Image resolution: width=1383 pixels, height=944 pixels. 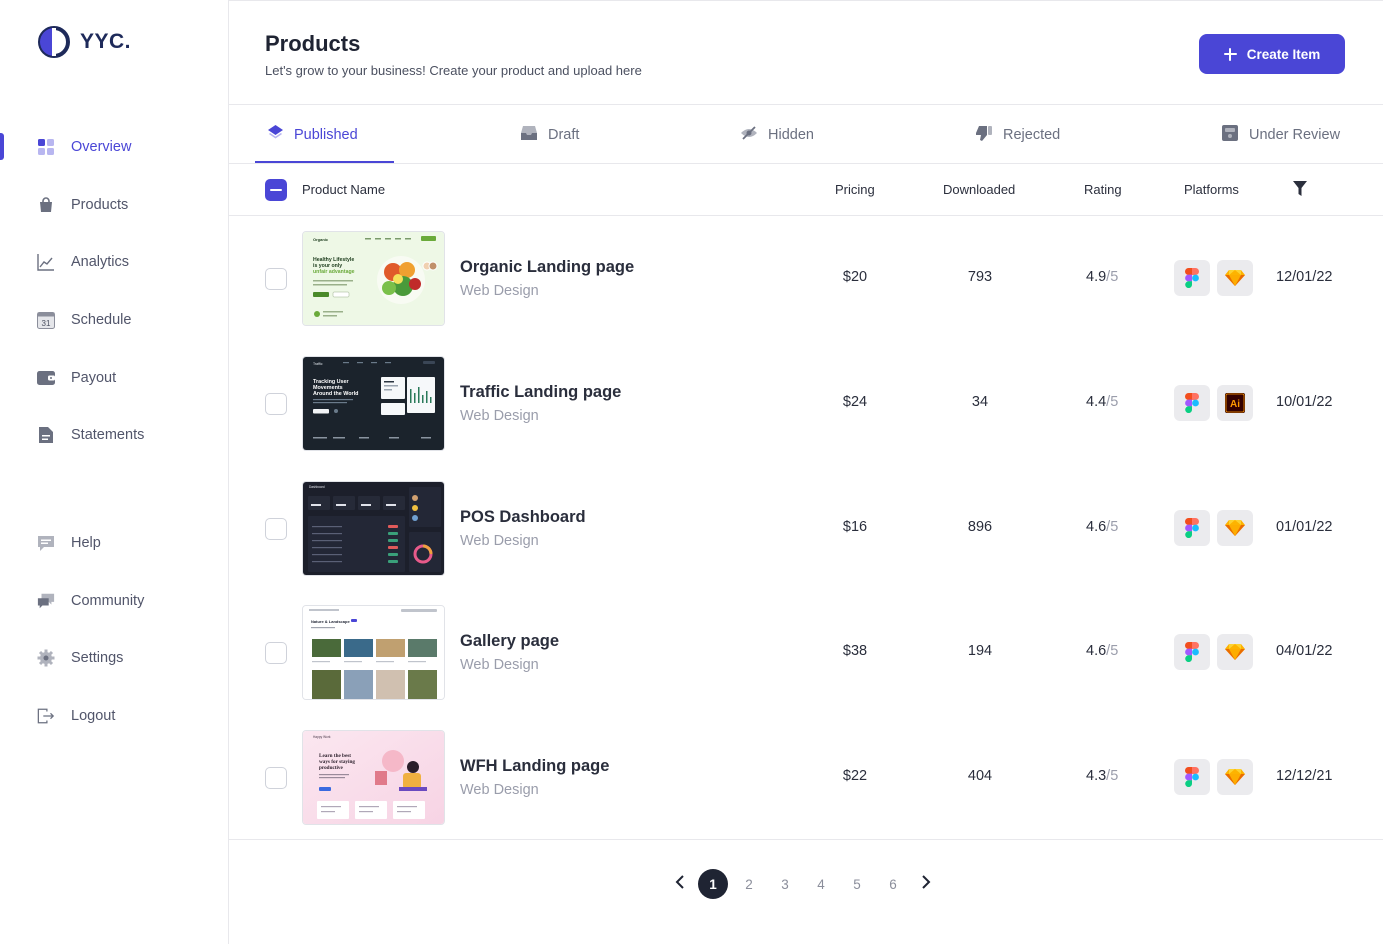 What do you see at coordinates (114, 601) in the screenshot?
I see `sidebar-item-community: Community` at bounding box center [114, 601].